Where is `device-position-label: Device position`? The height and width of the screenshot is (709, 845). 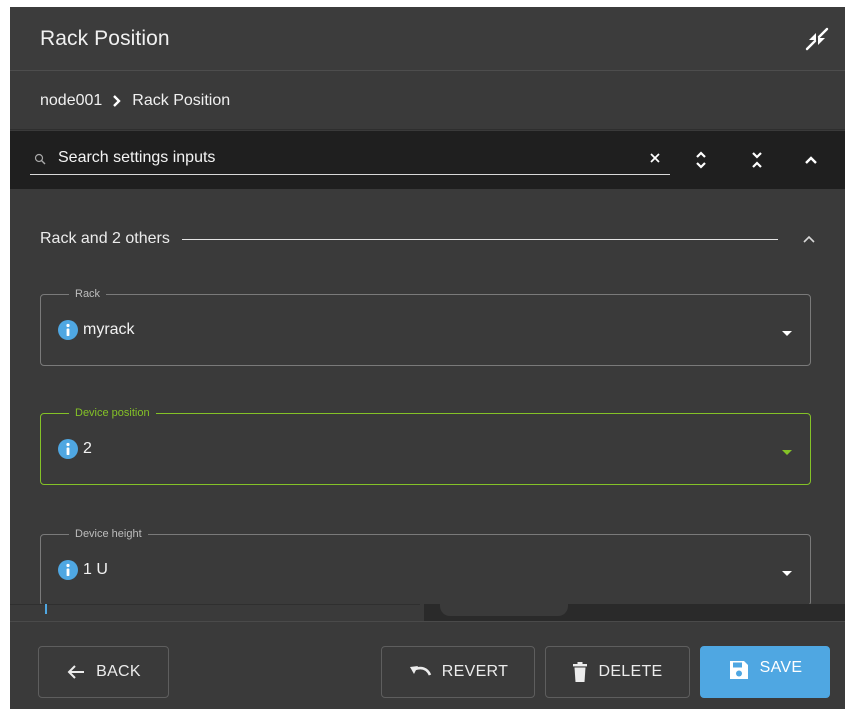
device-position-label: Device position is located at coordinates (112, 413).